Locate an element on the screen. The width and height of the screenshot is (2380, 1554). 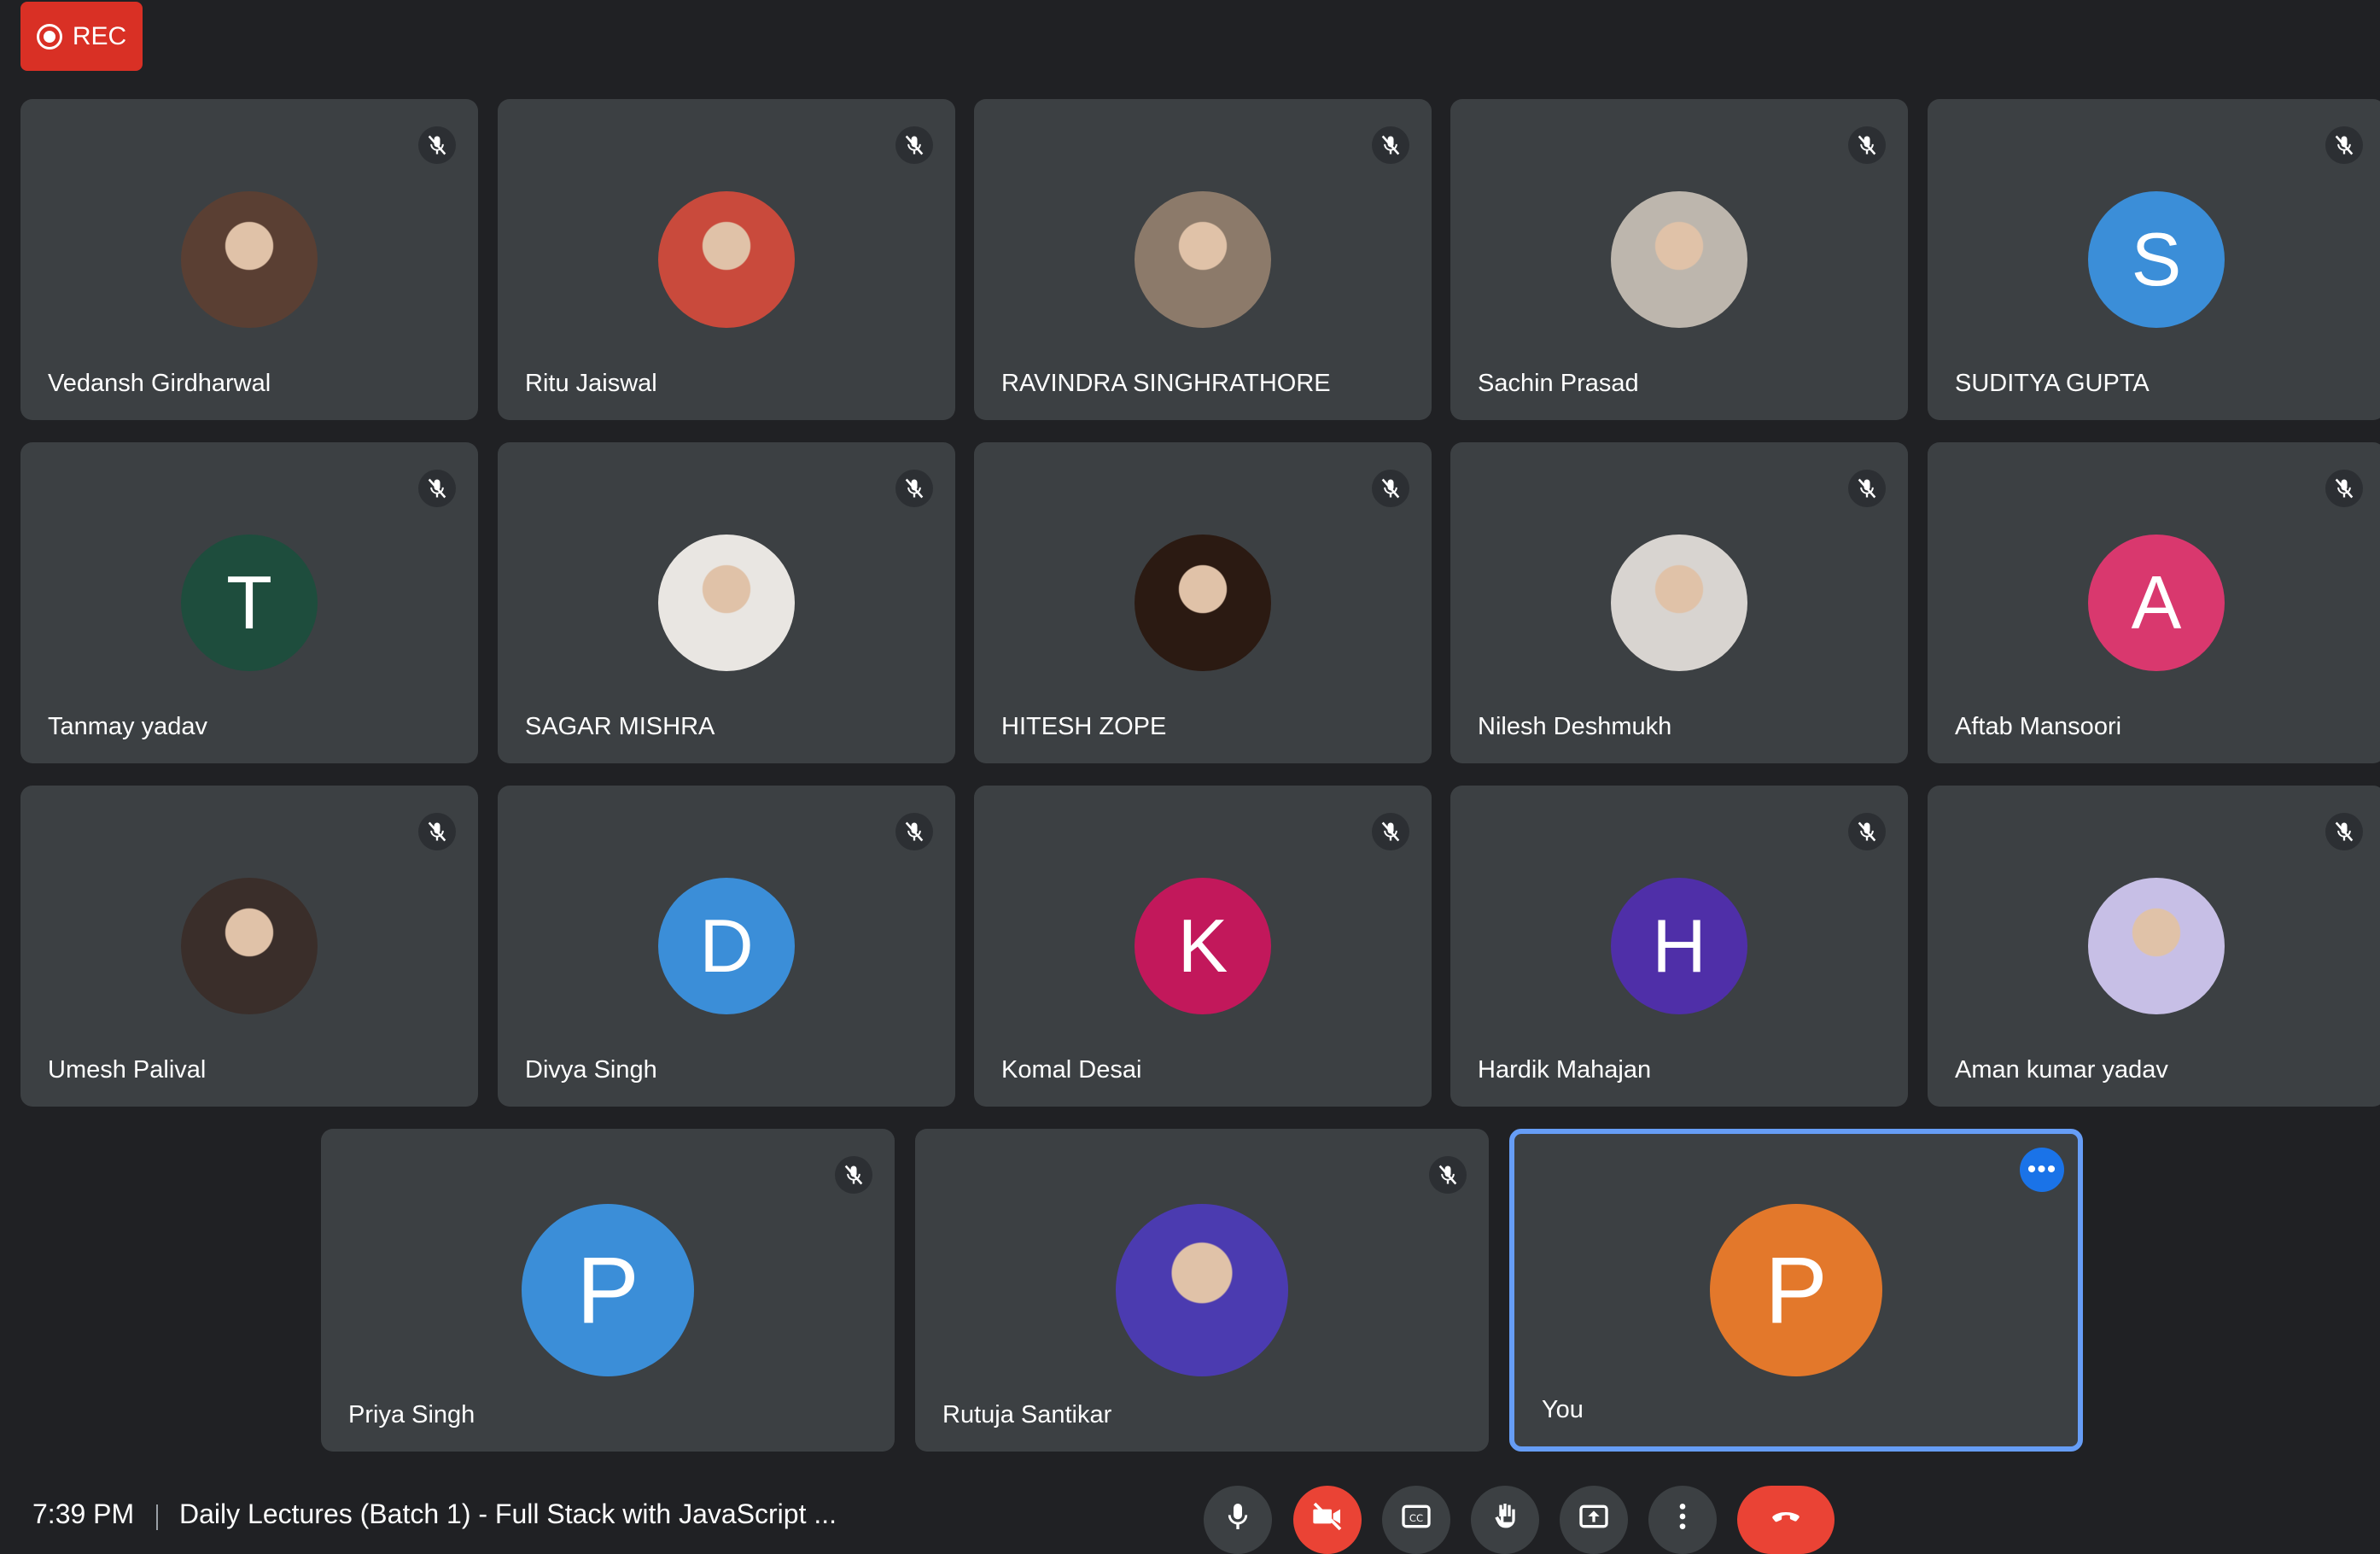
captions-icon: CC is located at coordinates (1416, 1518).